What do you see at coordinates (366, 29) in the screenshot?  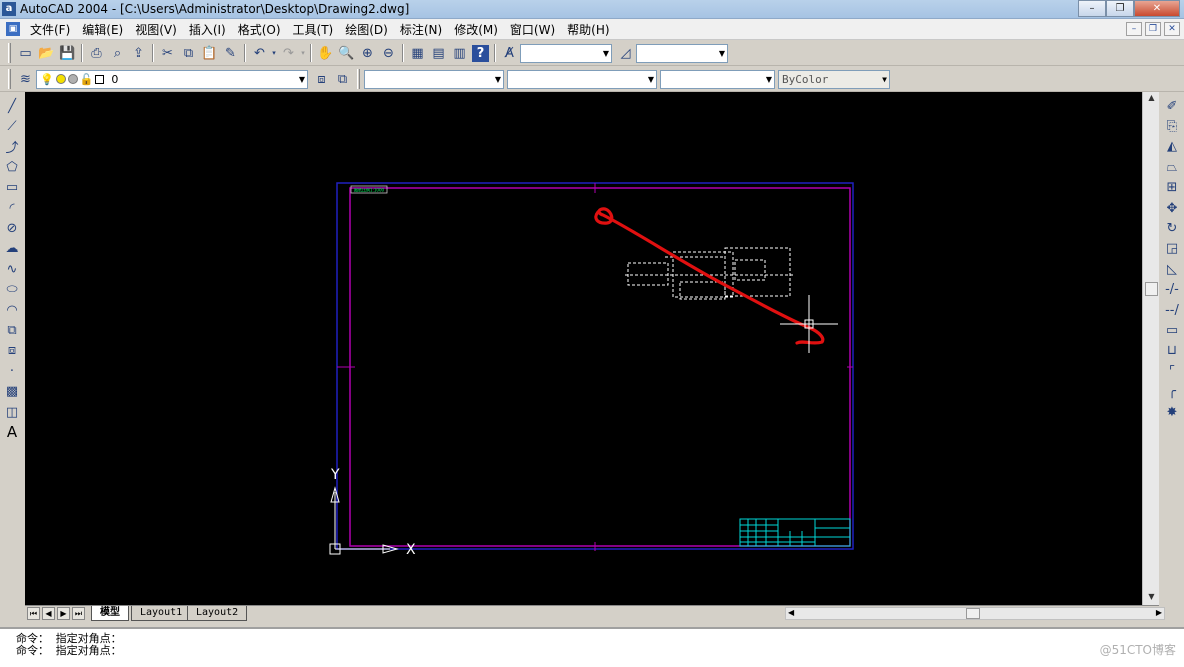 I see `menu-draw: 绘图(D)` at bounding box center [366, 29].